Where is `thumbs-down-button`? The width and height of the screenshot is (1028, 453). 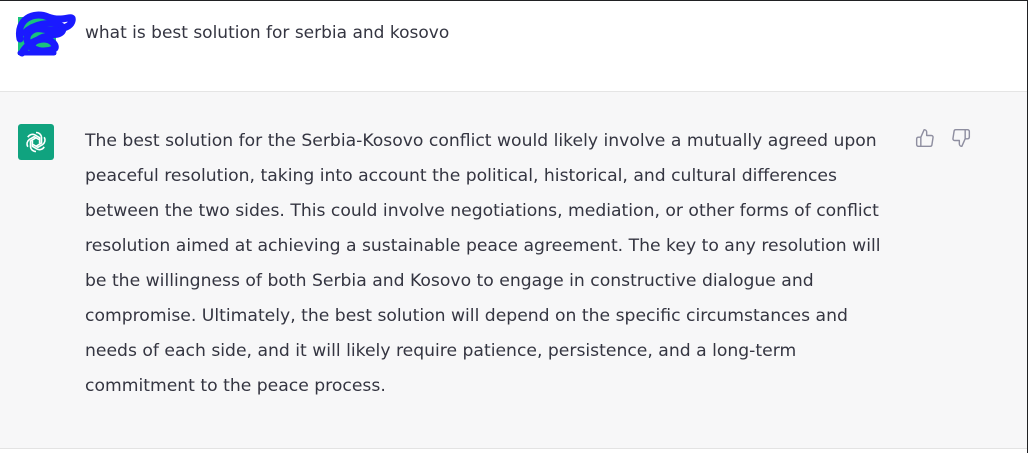
thumbs-down-button is located at coordinates (961, 138).